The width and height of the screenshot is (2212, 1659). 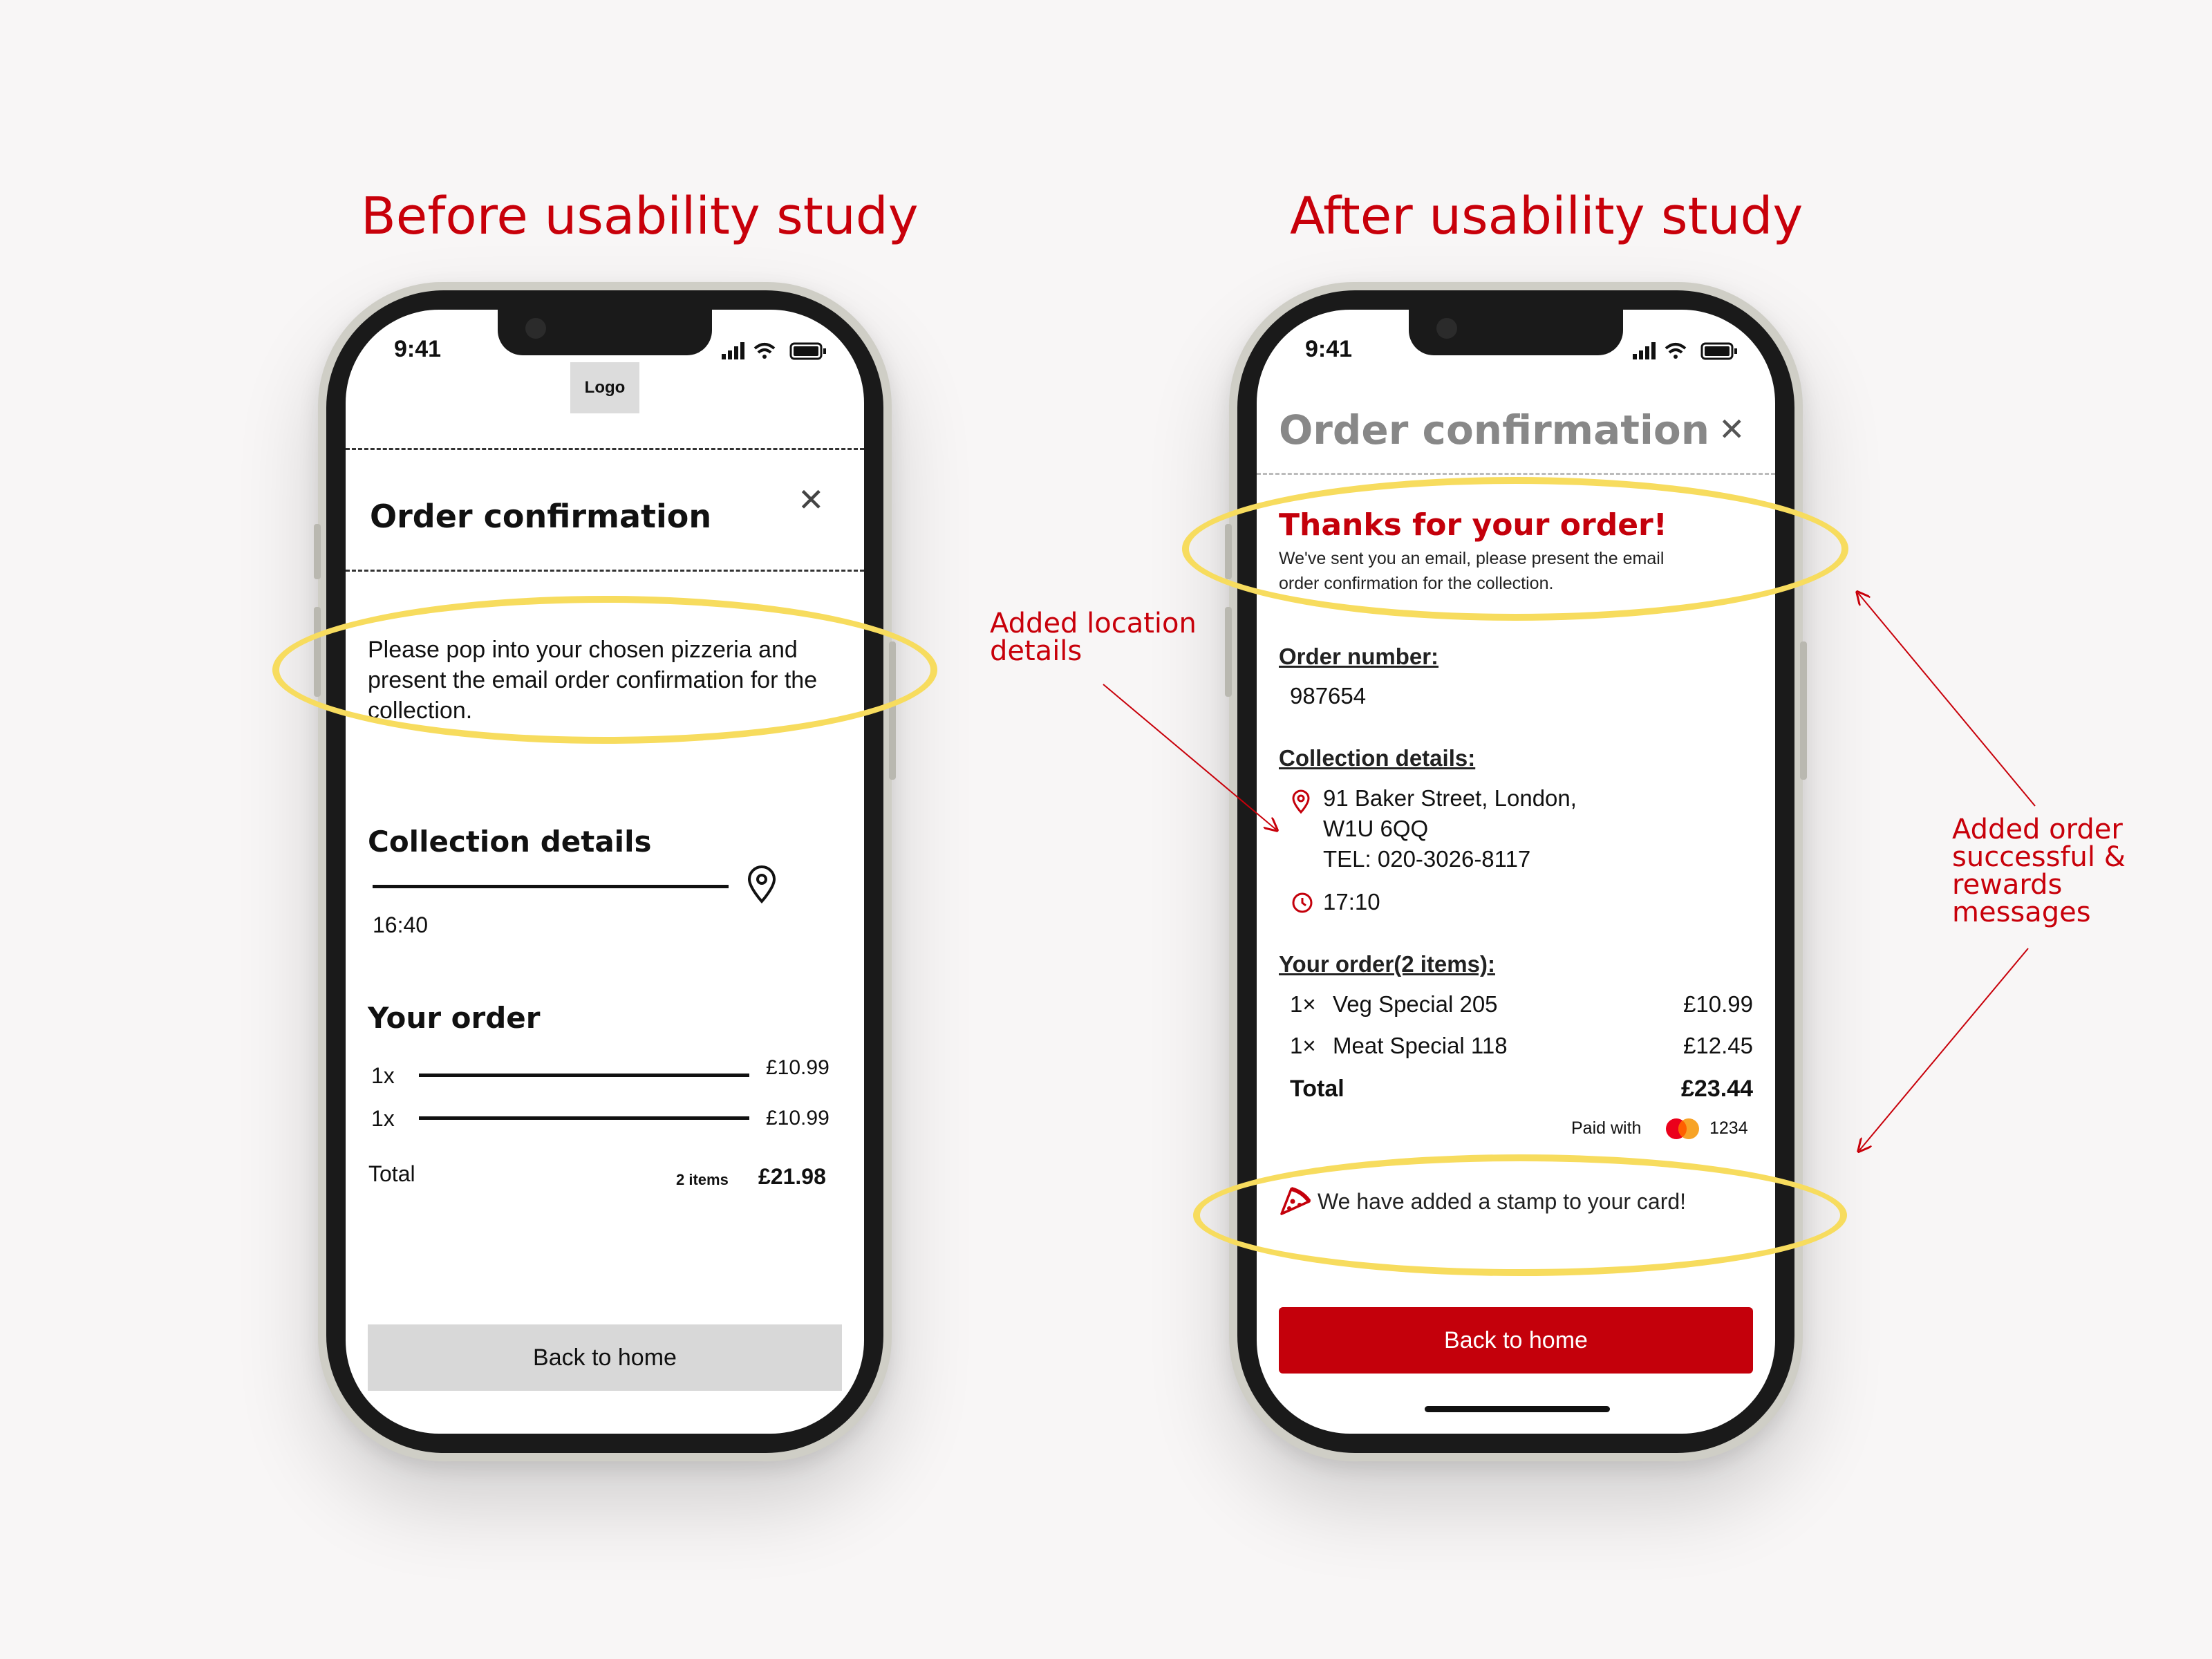 What do you see at coordinates (1189, 757) in the screenshot?
I see `arrow-location` at bounding box center [1189, 757].